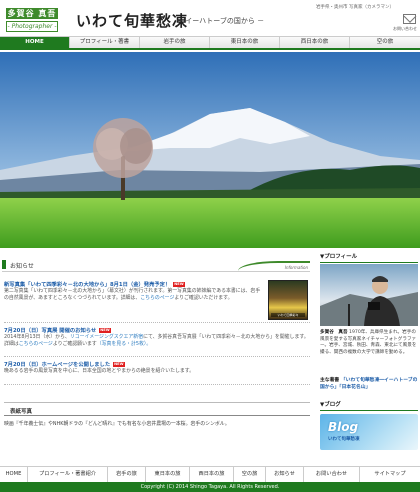 This screenshot has height=492, width=420. Describe the element at coordinates (32, 20) in the screenshot. I see `site-logo: 多賀谷 真吾 - Photographer -` at that location.